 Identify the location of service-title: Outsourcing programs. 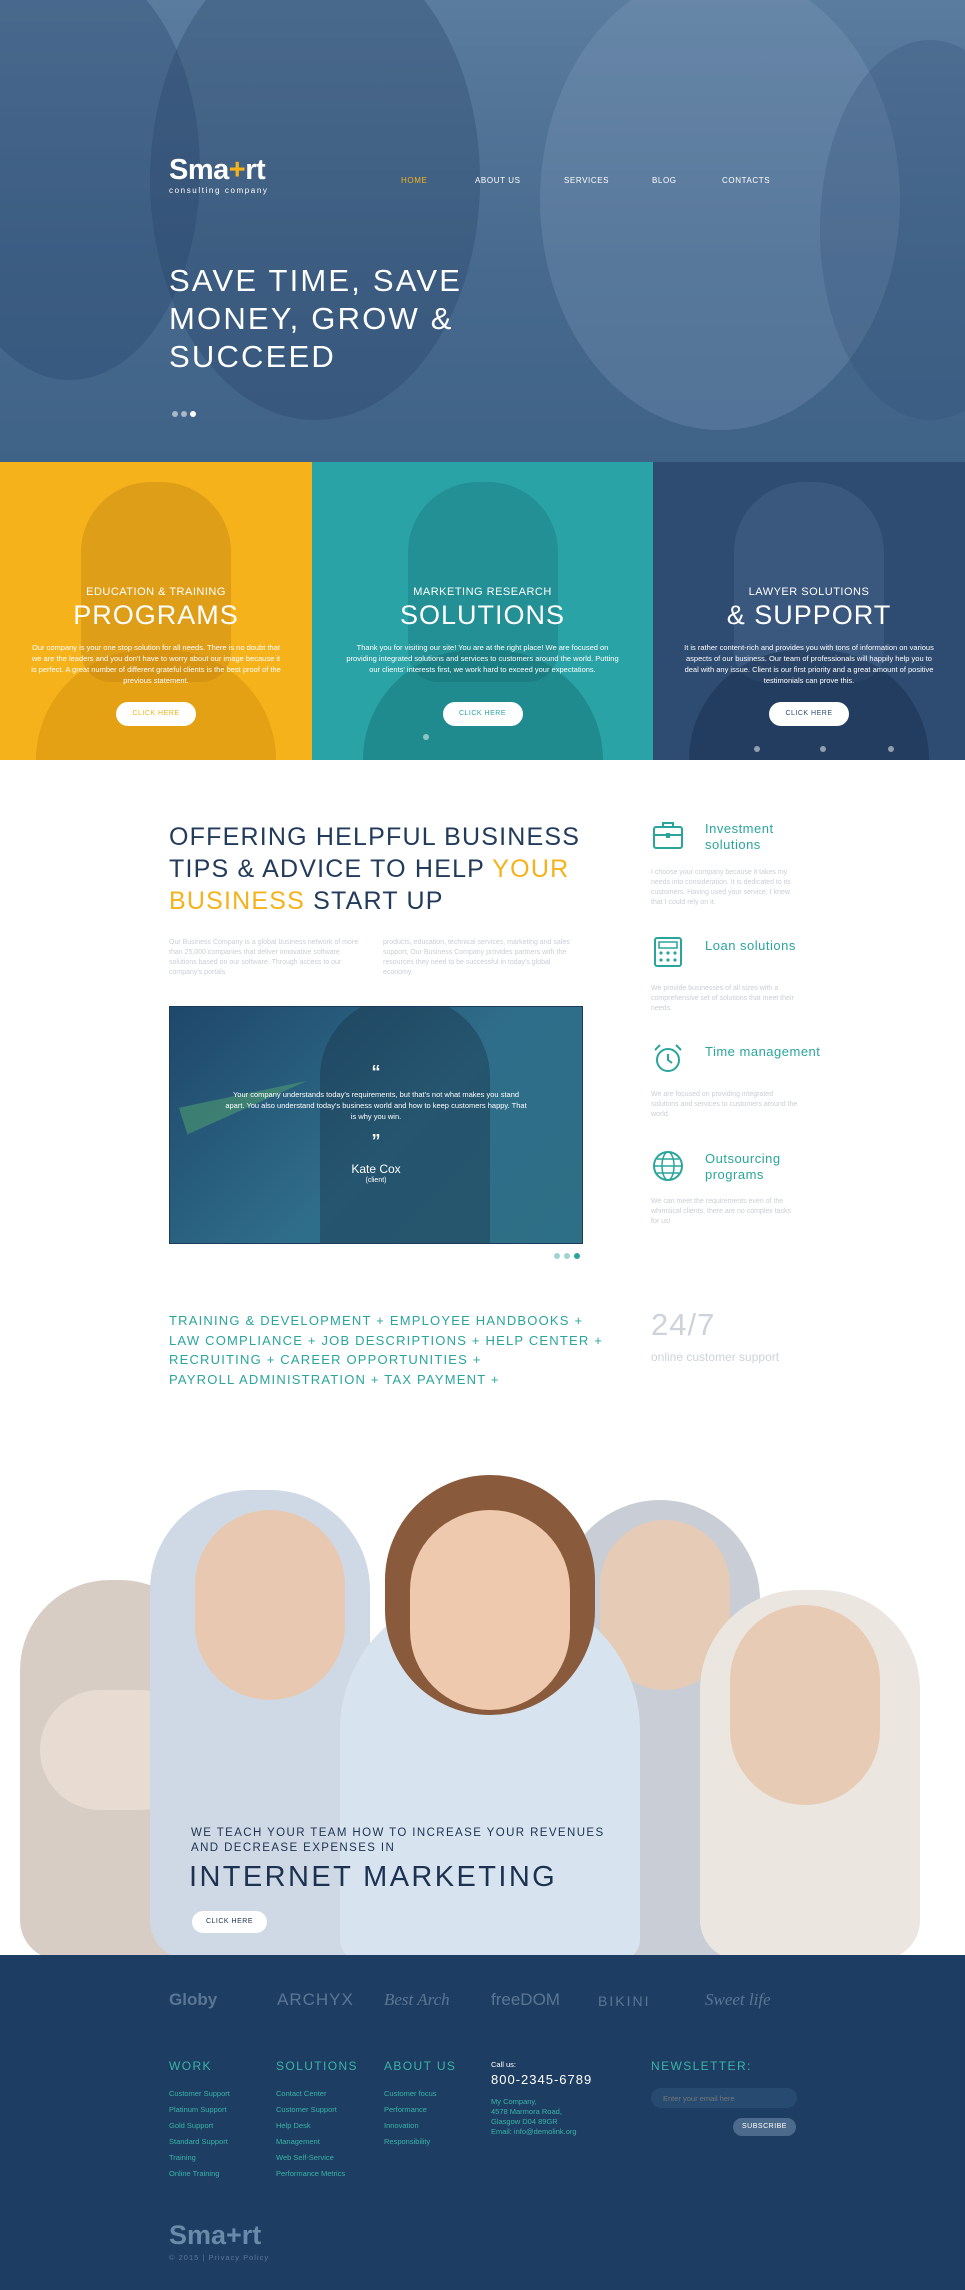
(765, 1167).